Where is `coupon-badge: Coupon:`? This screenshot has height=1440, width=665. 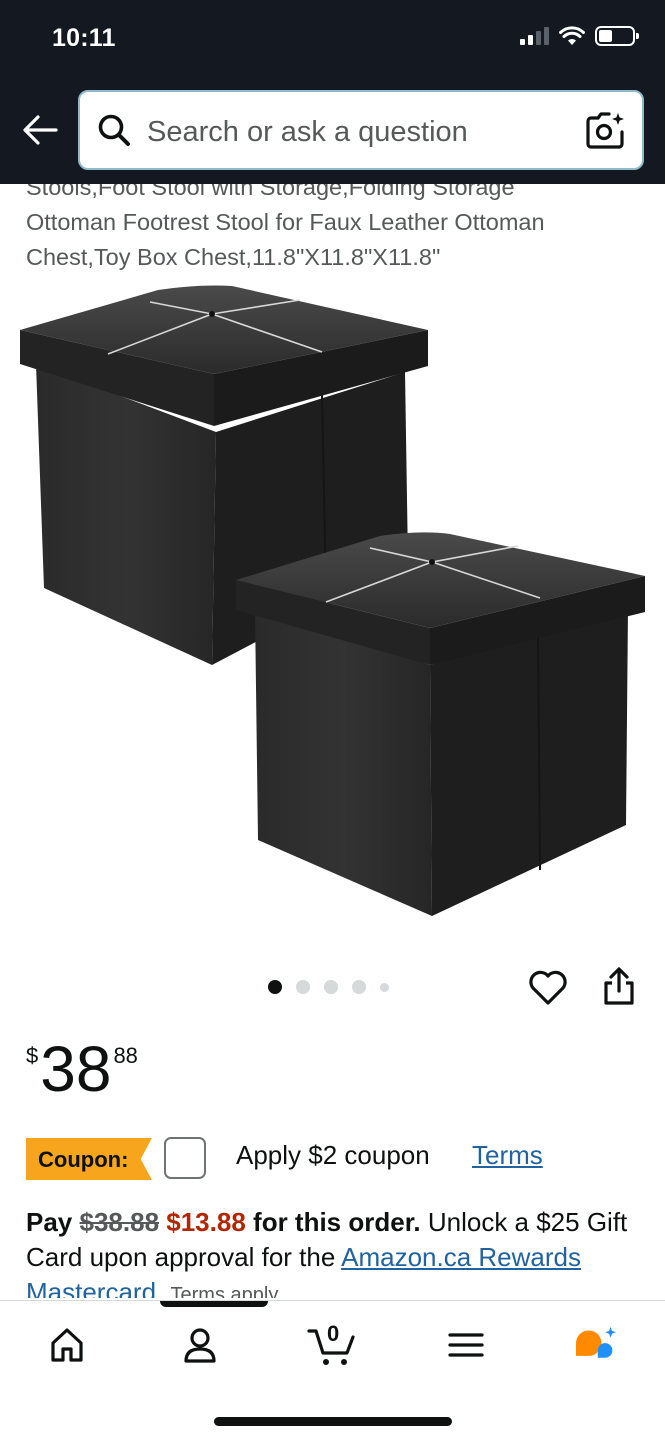 coupon-badge: Coupon: is located at coordinates (89, 1159).